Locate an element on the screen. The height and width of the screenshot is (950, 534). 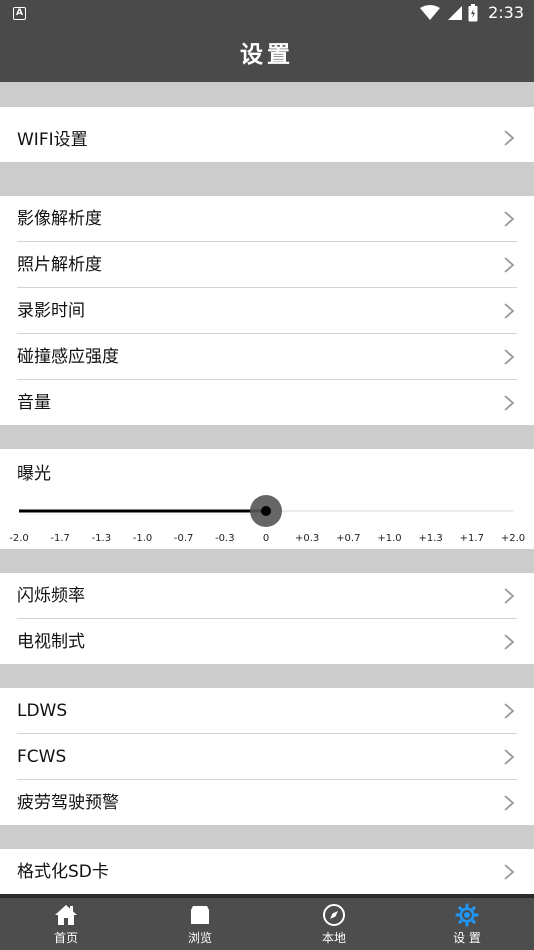
format-sd-label: 格式化SD卡 is located at coordinates (63, 872).